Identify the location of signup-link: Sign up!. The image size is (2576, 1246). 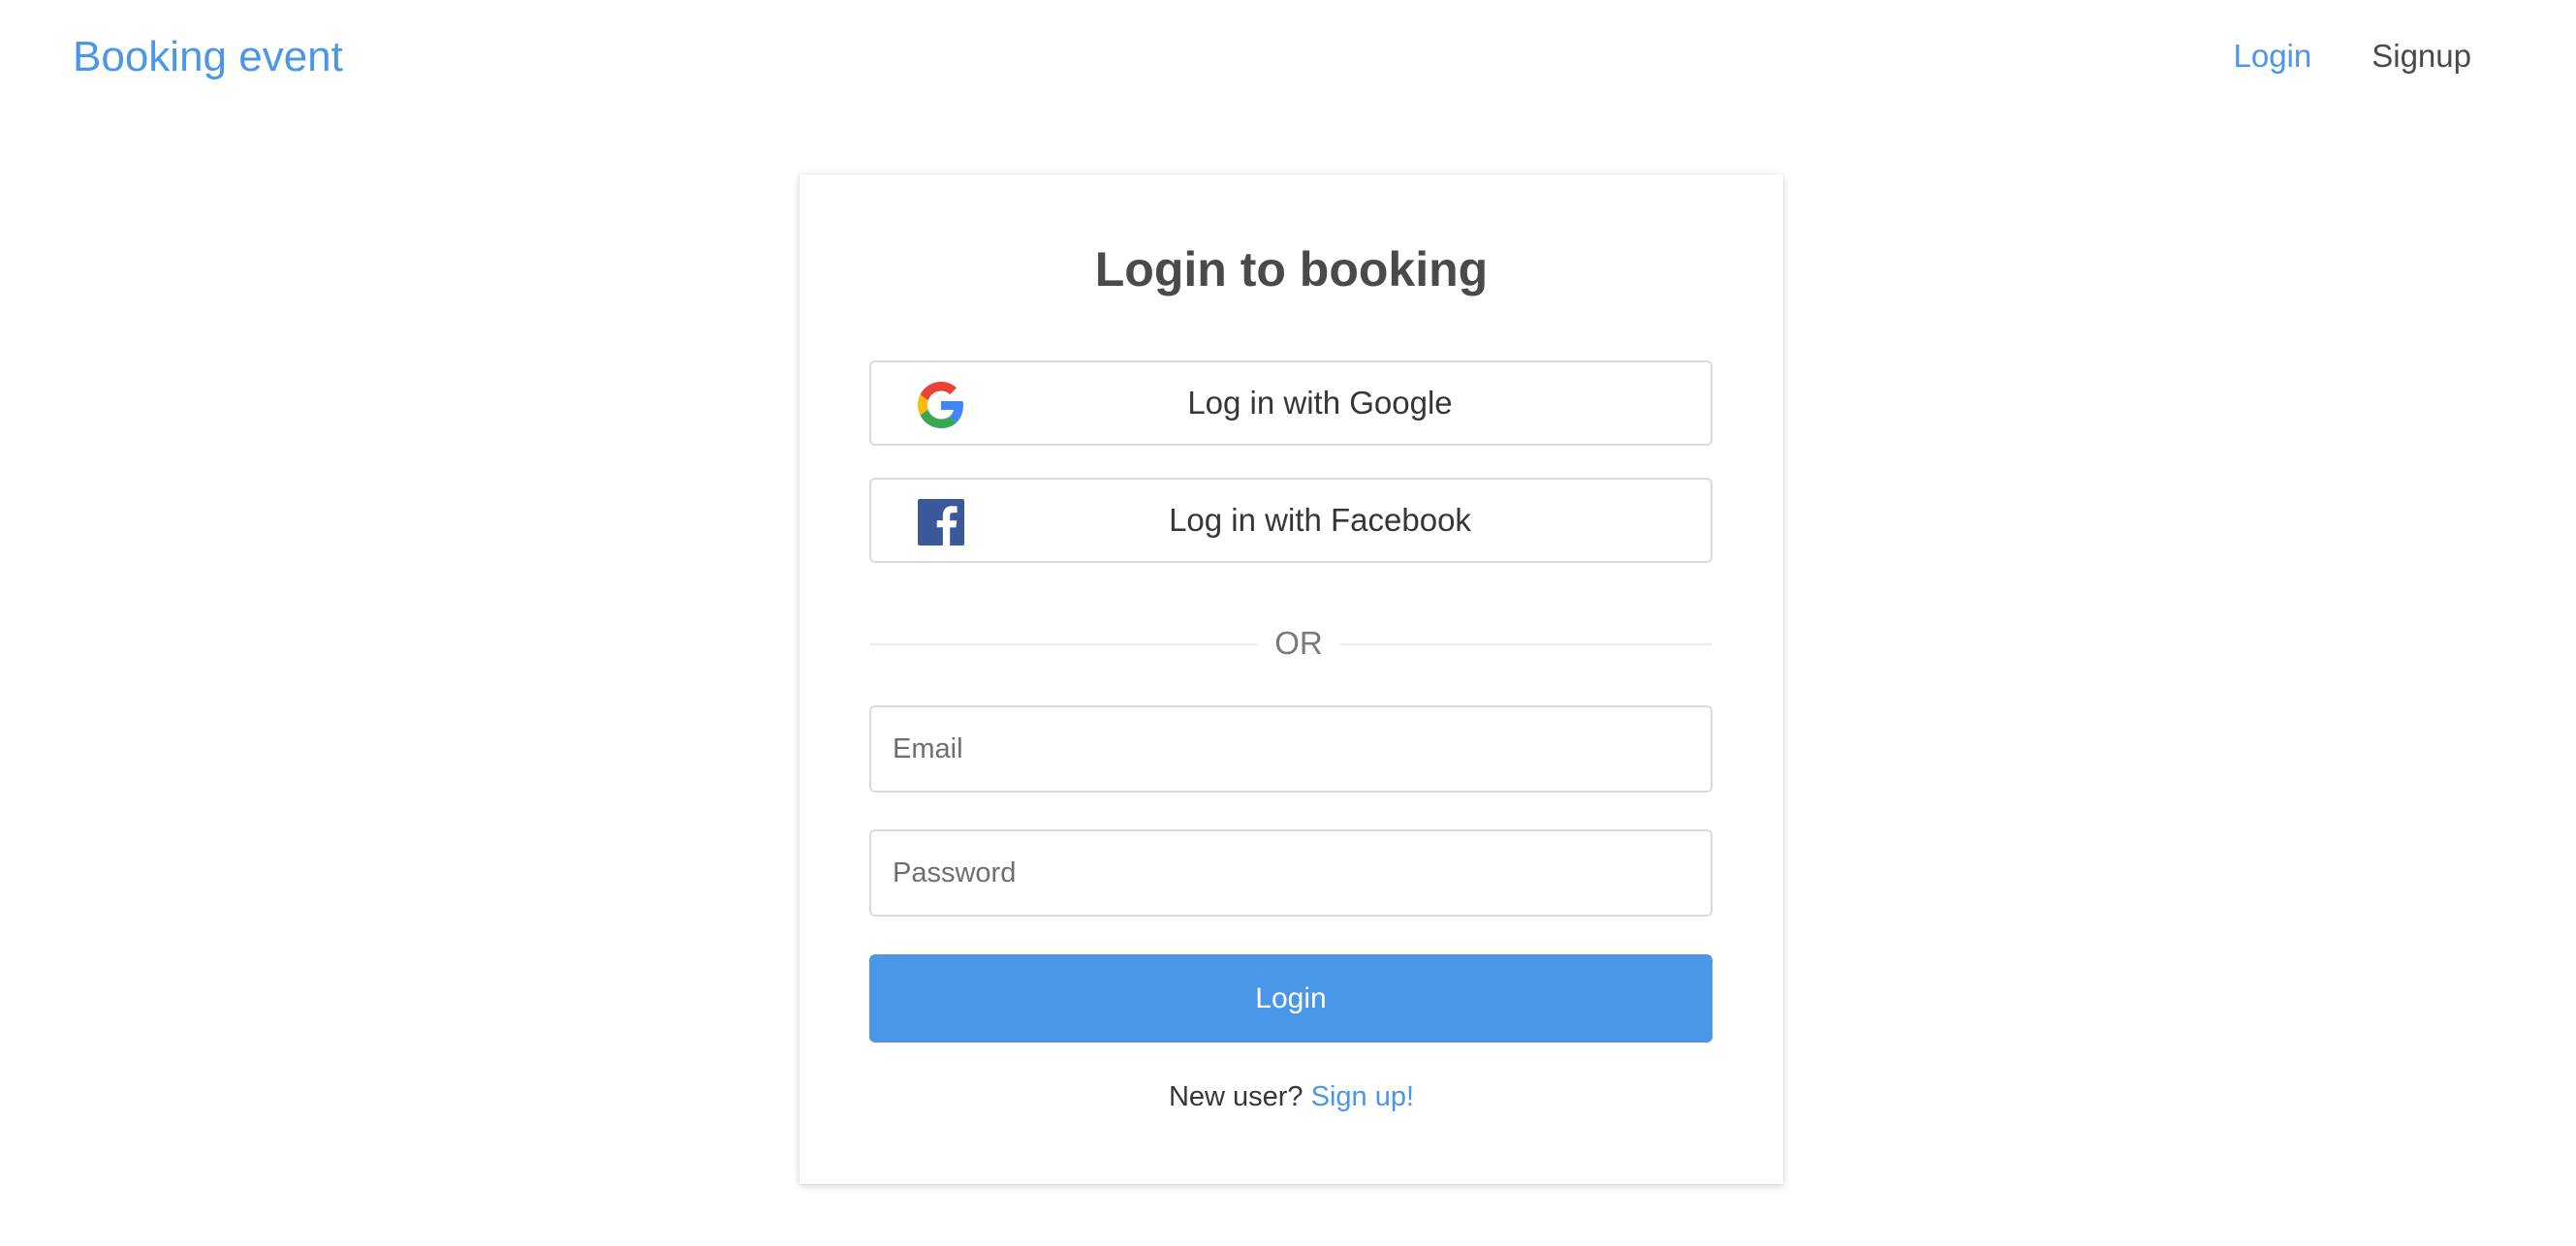
(1362, 1096).